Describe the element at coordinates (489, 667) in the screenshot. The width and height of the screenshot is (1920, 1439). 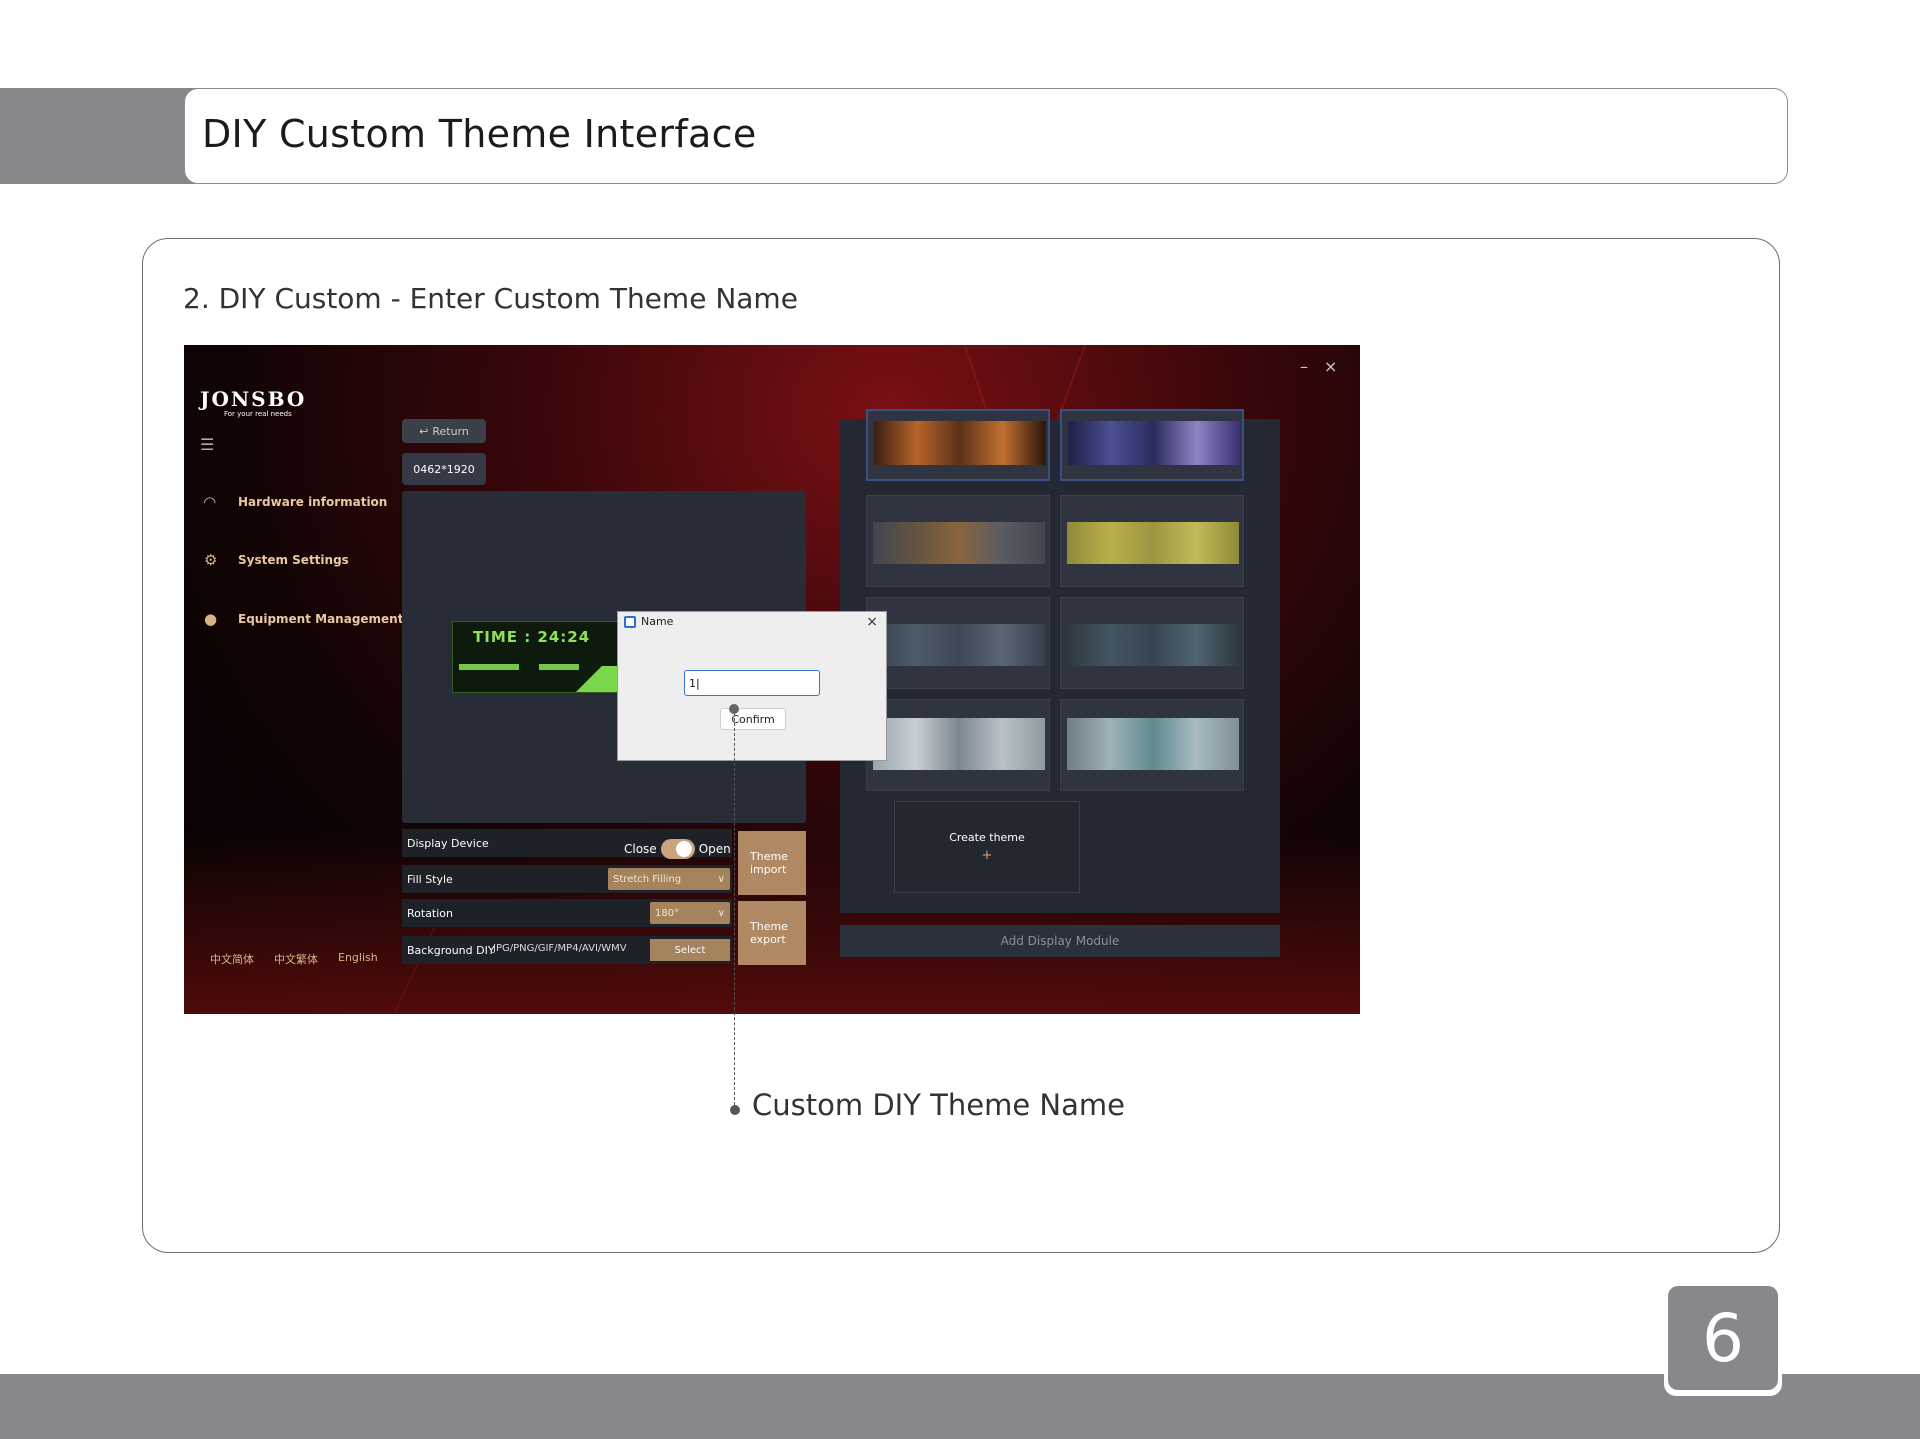
I see `mini-bar` at that location.